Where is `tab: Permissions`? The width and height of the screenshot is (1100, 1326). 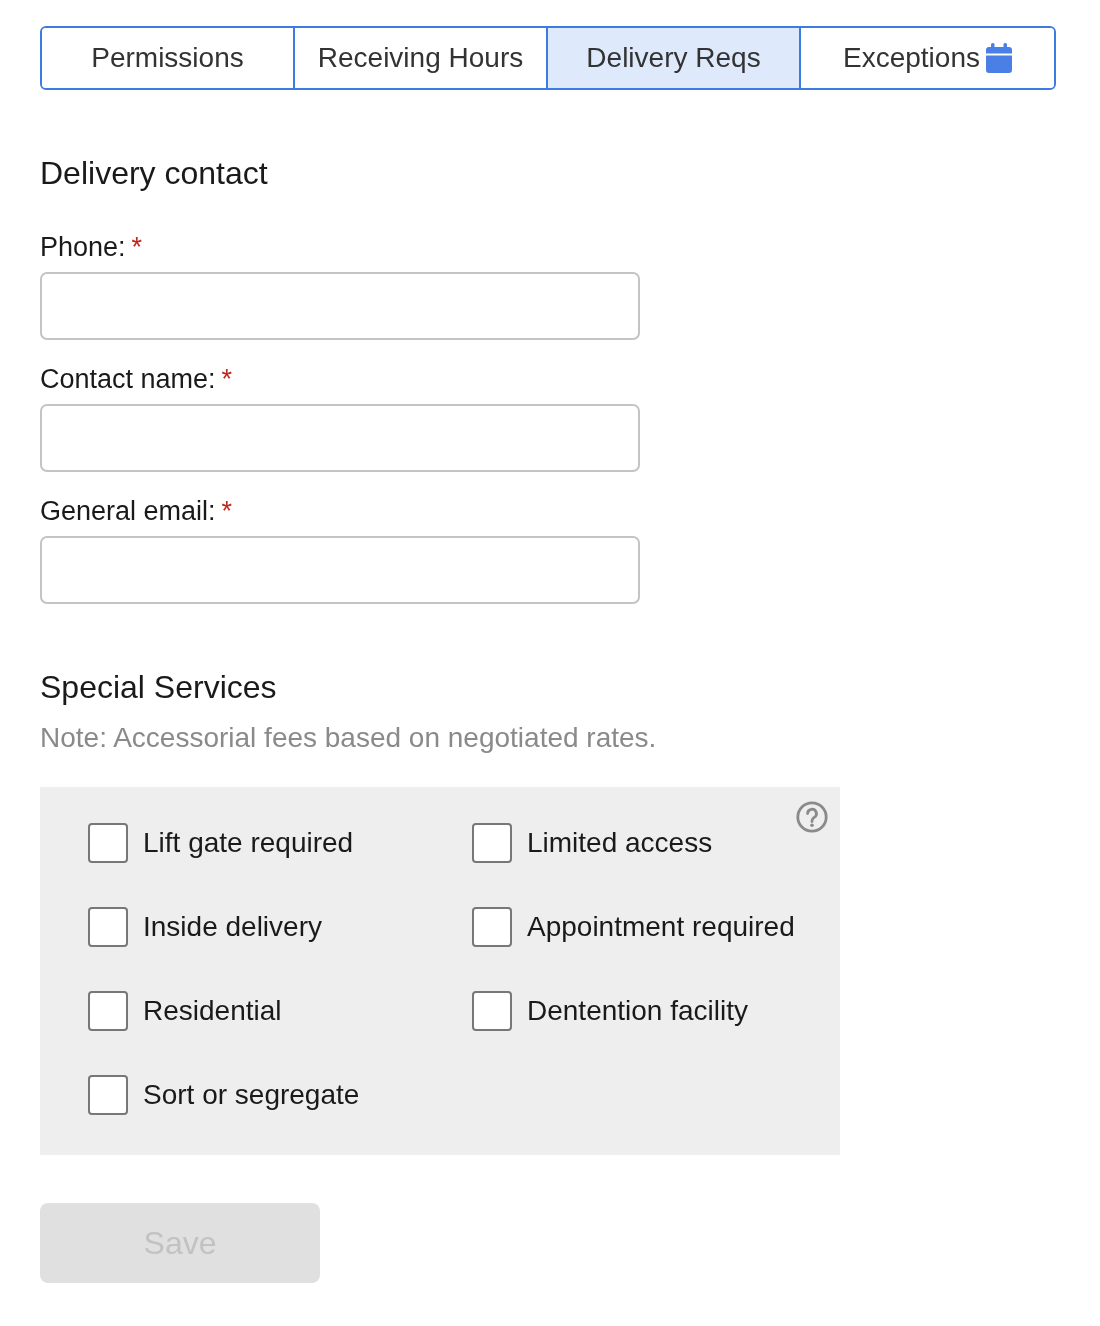
tab: Permissions is located at coordinates (168, 58).